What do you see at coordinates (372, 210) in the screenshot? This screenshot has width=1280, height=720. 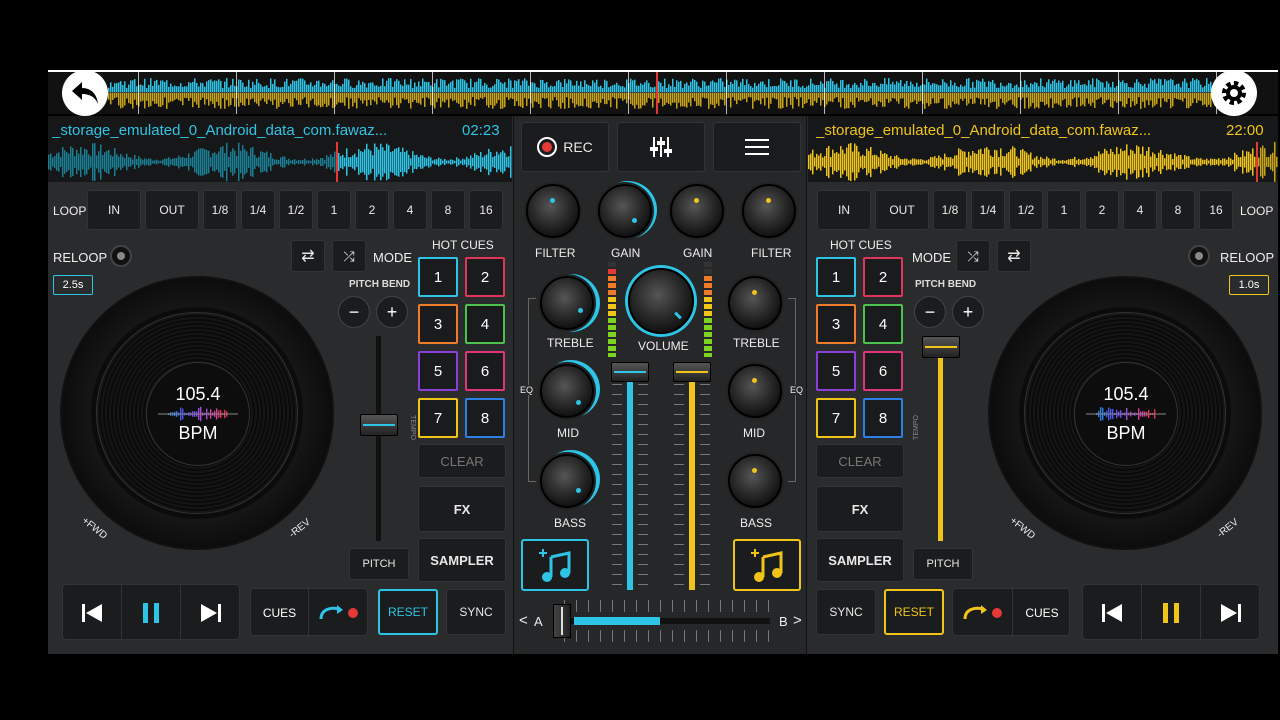 I see `left-loop-button: 2` at bounding box center [372, 210].